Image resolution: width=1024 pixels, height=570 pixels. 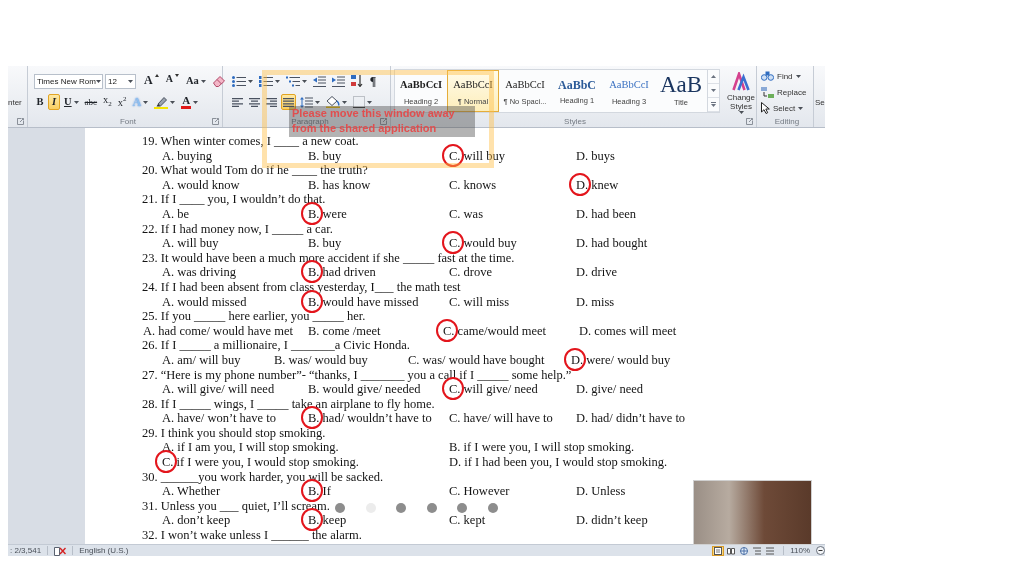 What do you see at coordinates (373, 81) in the screenshot?
I see `show-marks-button: ¶` at bounding box center [373, 81].